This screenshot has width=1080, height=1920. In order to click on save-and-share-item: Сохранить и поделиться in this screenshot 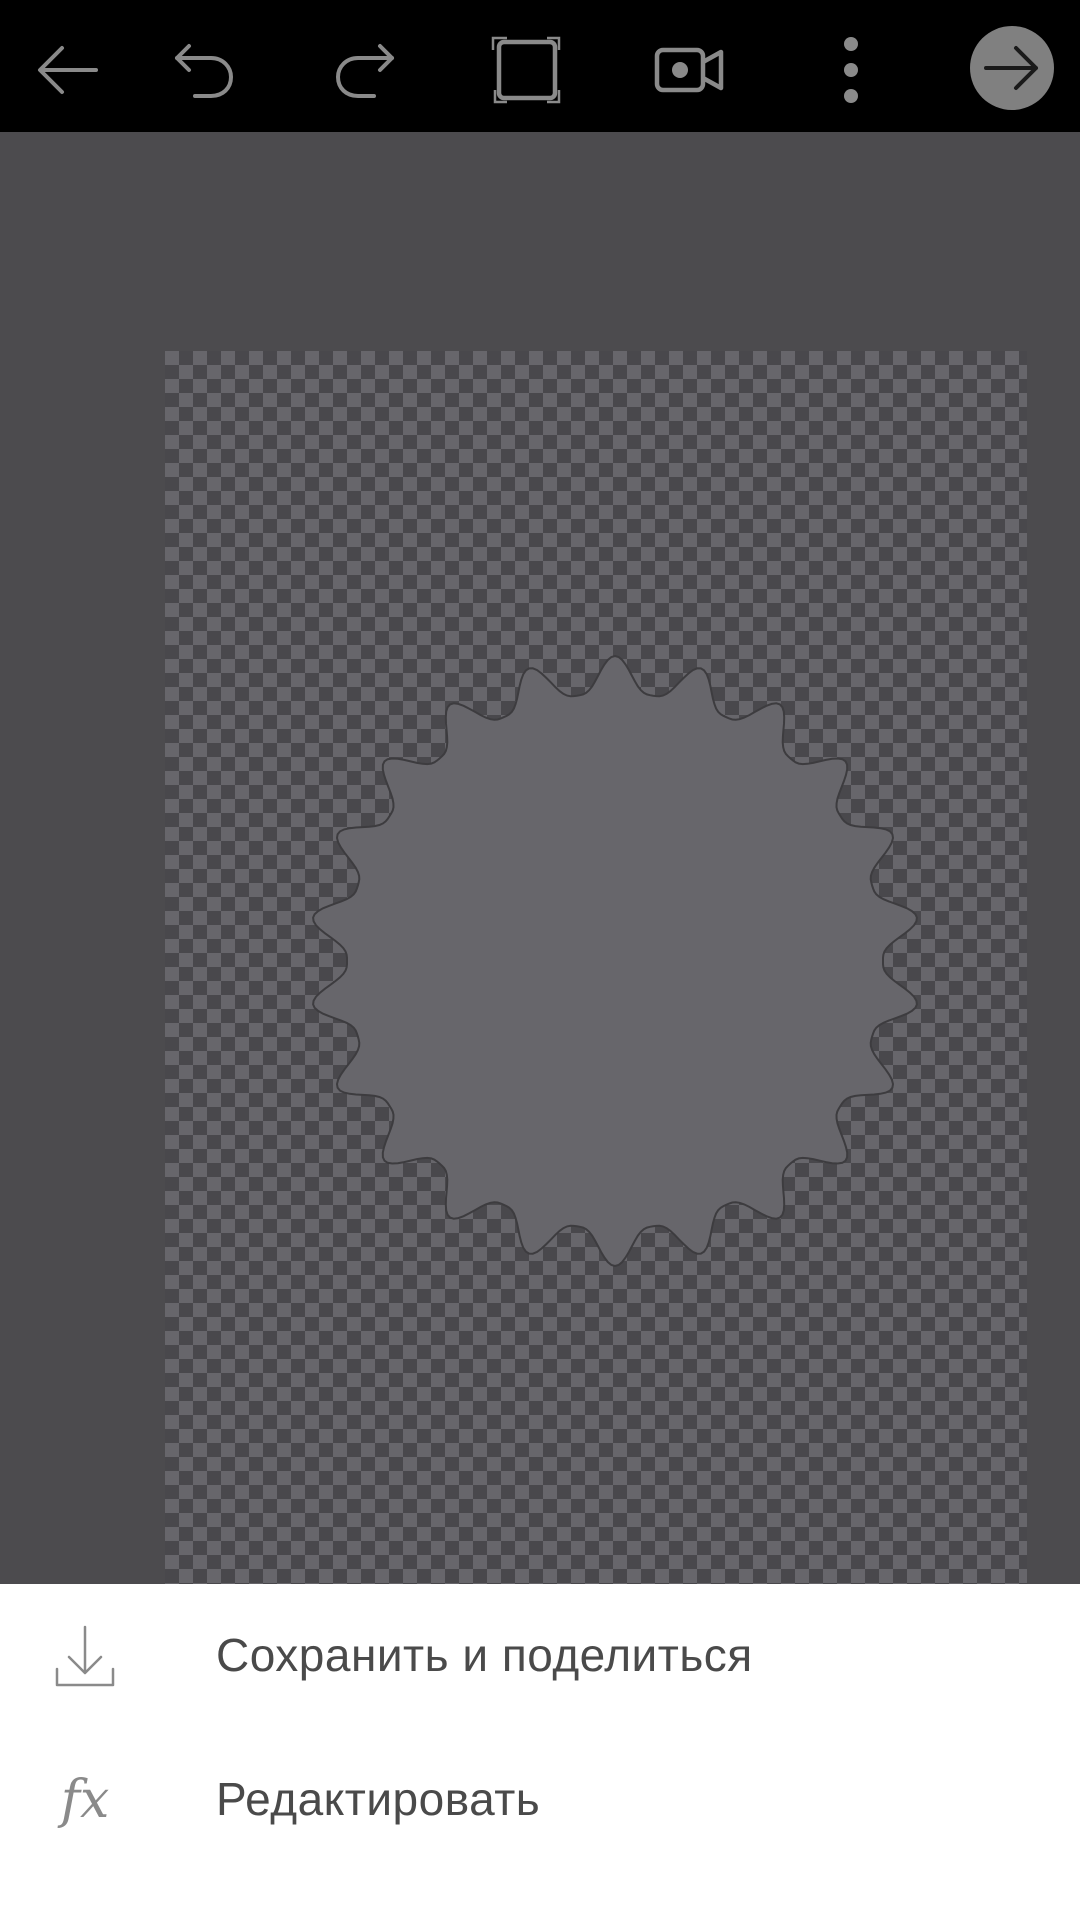, I will do `click(540, 1656)`.